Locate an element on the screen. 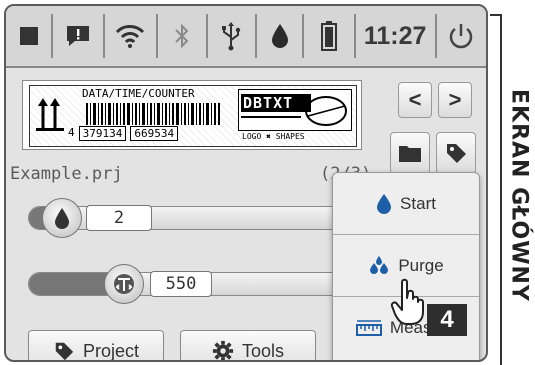  project-button-label: Project is located at coordinates (111, 350).